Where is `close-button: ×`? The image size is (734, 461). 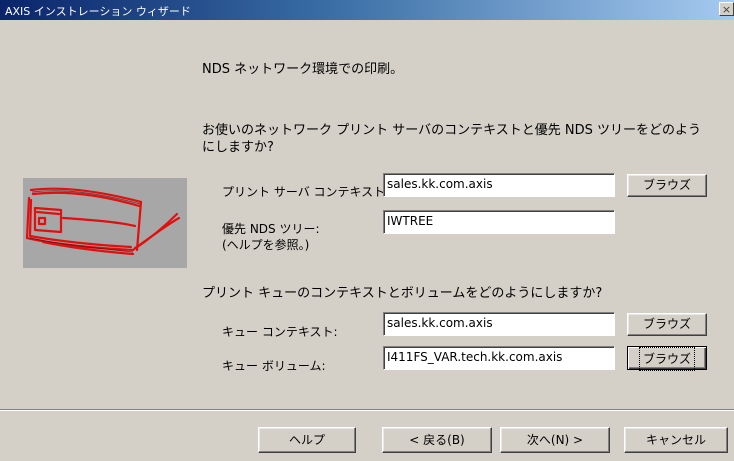 close-button: × is located at coordinates (726, 9).